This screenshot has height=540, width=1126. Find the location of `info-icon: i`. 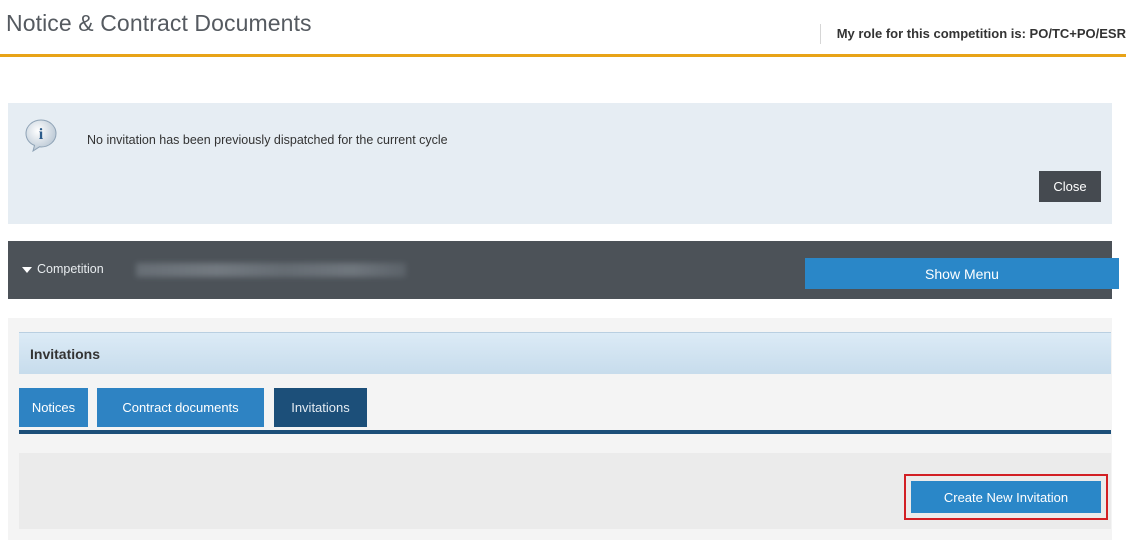

info-icon: i is located at coordinates (41, 135).